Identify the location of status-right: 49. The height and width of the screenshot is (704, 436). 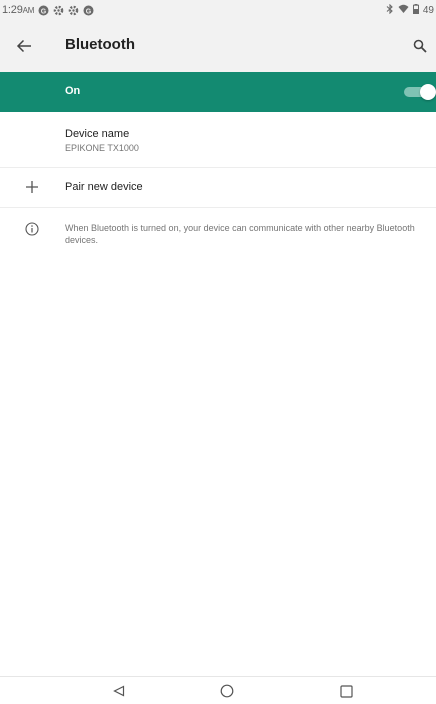
(411, 10).